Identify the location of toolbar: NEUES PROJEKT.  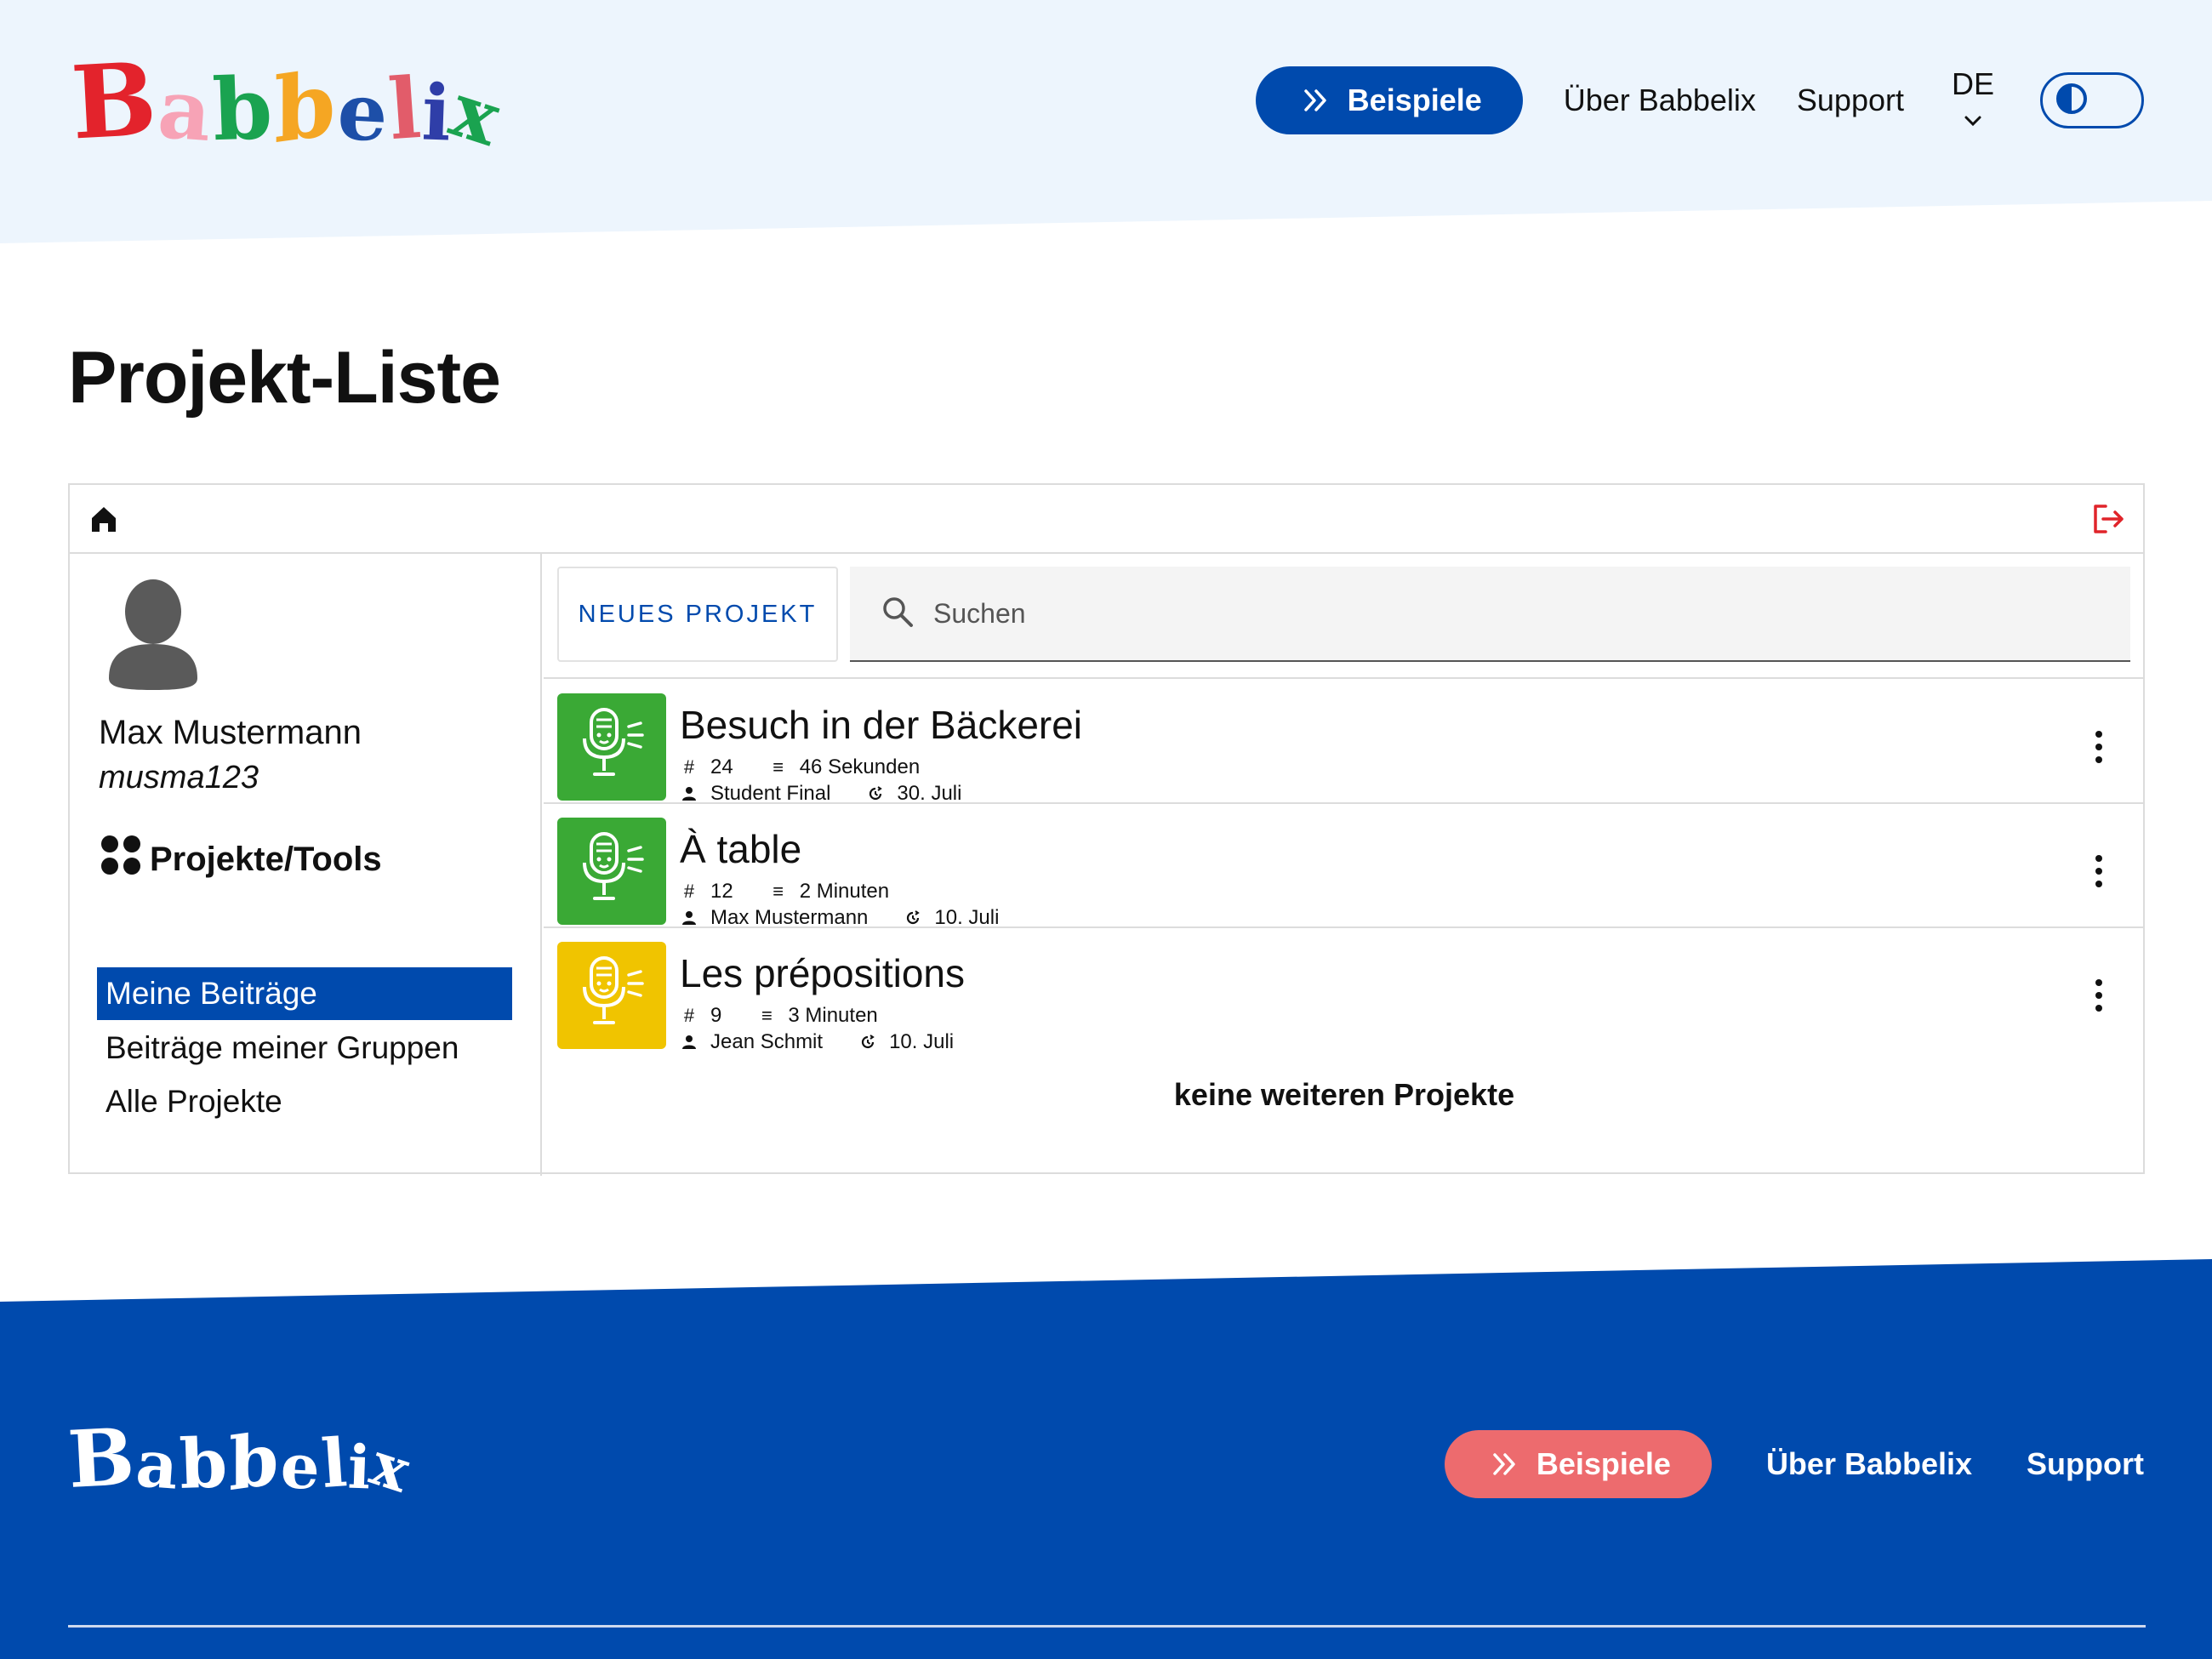
(1344, 616).